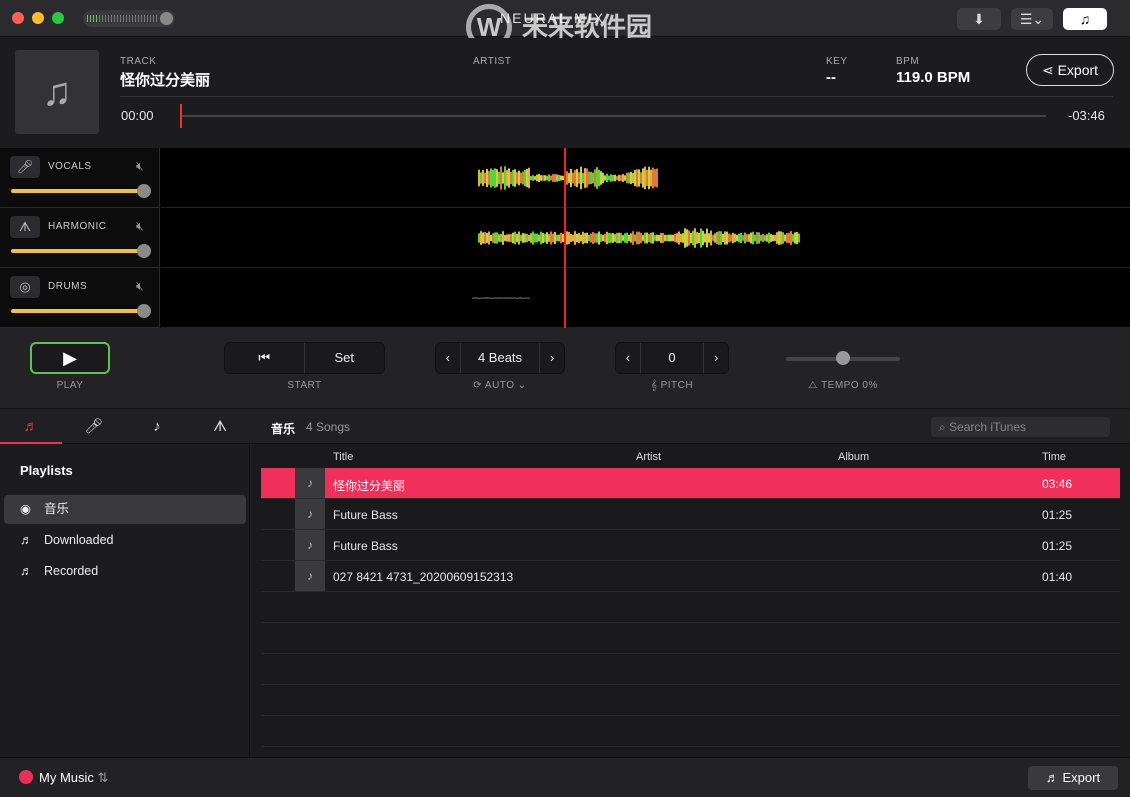 The height and width of the screenshot is (797, 1130). I want to click on zoom-button, so click(58, 18).